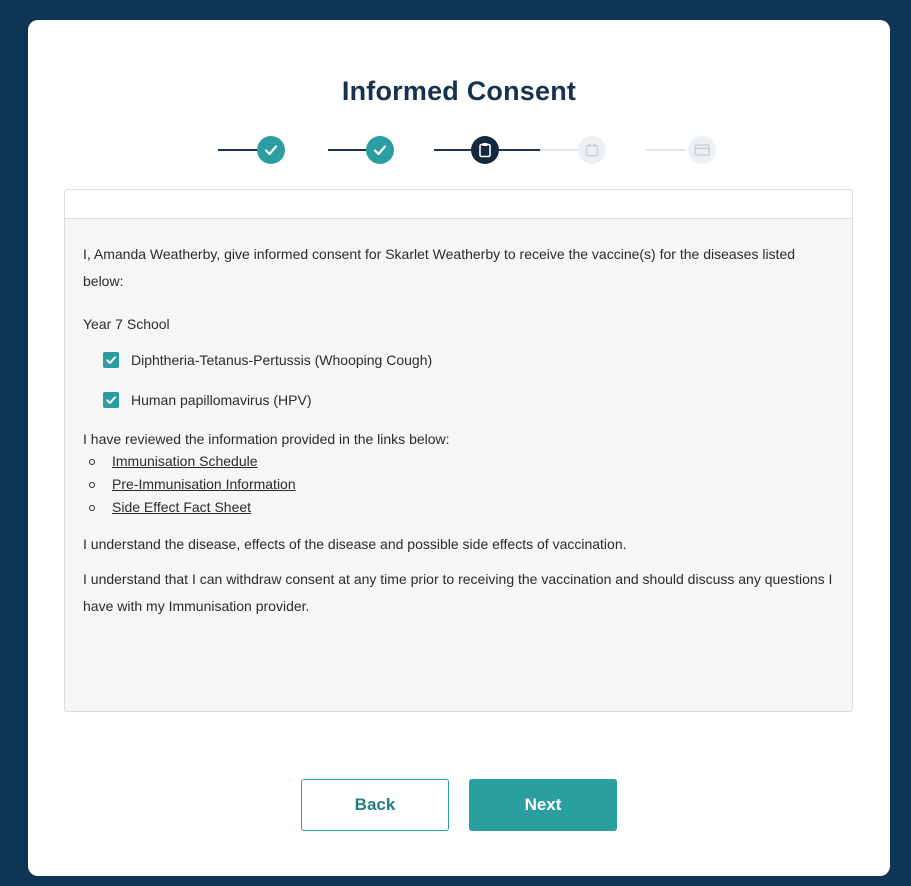 The height and width of the screenshot is (886, 911). Describe the element at coordinates (461, 484) in the screenshot. I see `list-item: Pre-Immunisation Information` at that location.